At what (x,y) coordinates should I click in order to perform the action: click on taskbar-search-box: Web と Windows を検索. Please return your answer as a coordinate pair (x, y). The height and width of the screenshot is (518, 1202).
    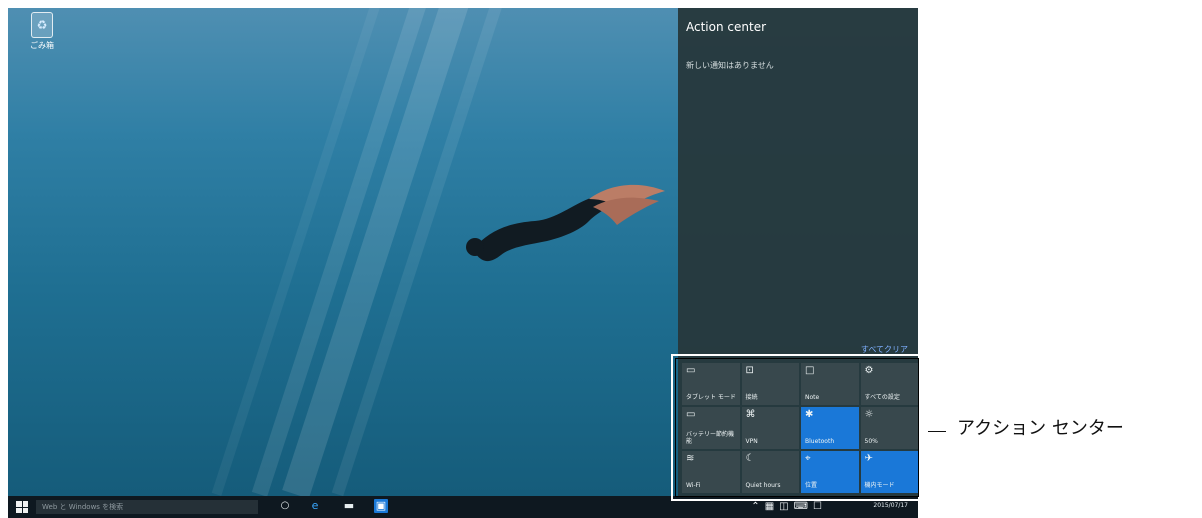
    Looking at the image, I should click on (147, 507).